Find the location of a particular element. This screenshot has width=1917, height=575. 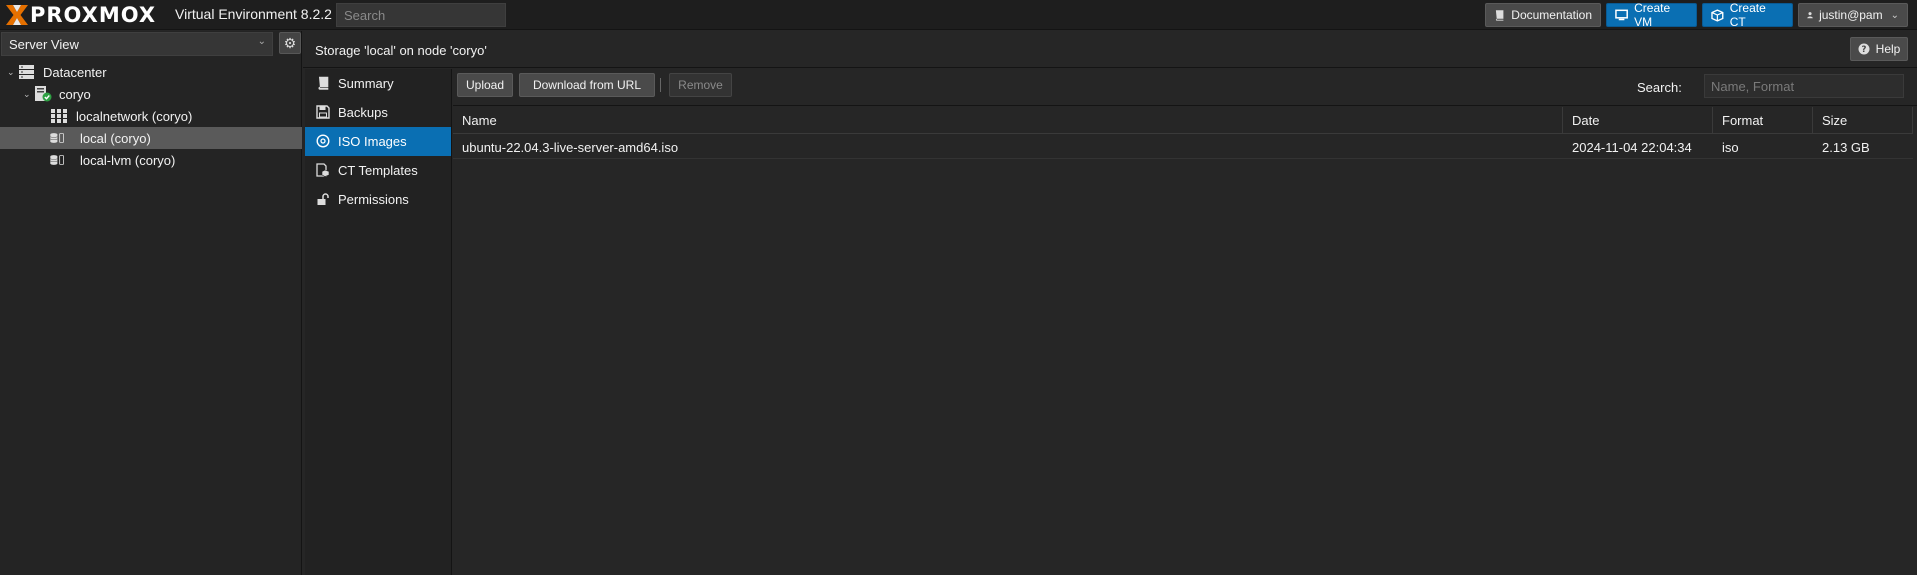

download-label: Download from URL is located at coordinates (587, 85).